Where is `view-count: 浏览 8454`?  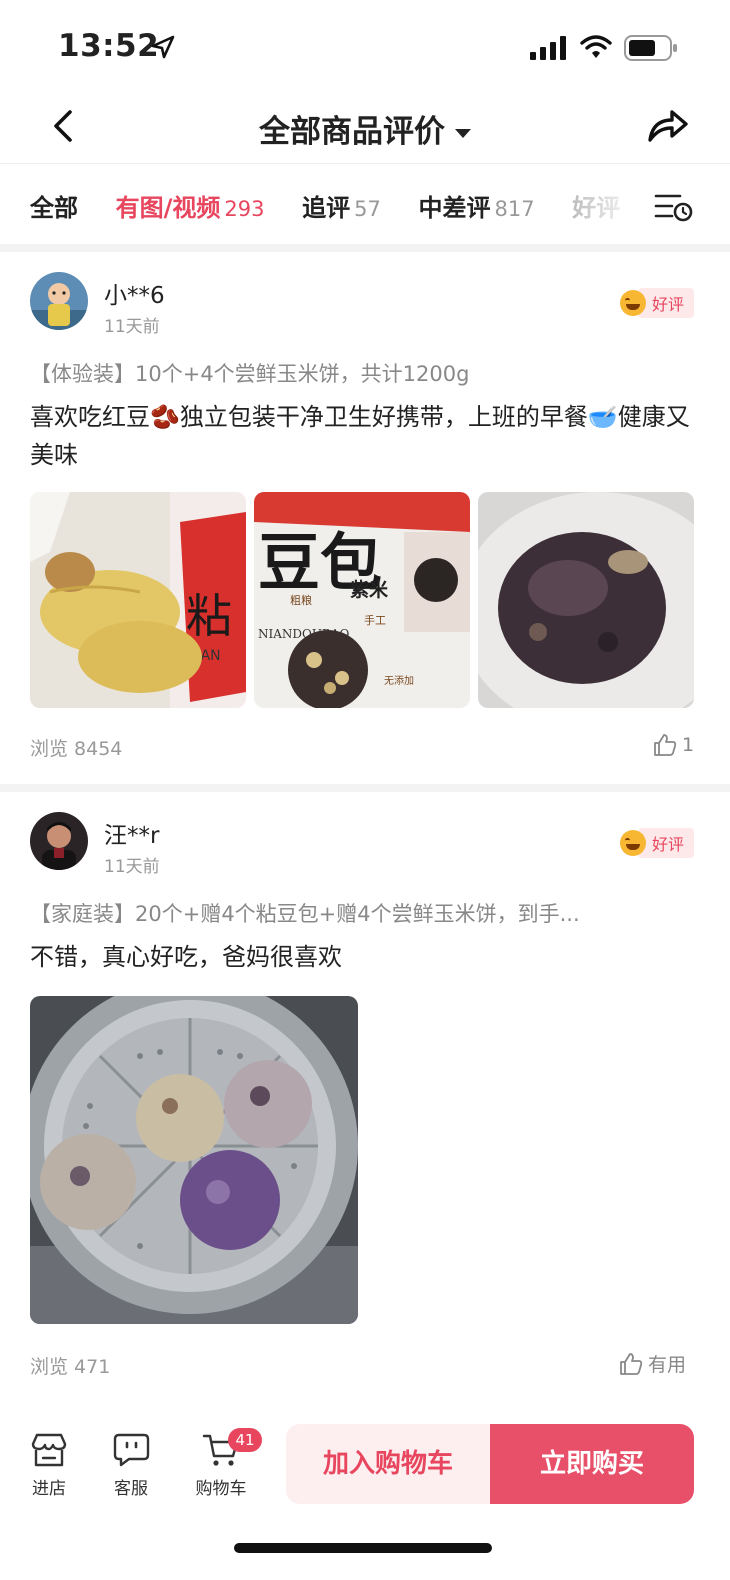 view-count: 浏览 8454 is located at coordinates (76, 749).